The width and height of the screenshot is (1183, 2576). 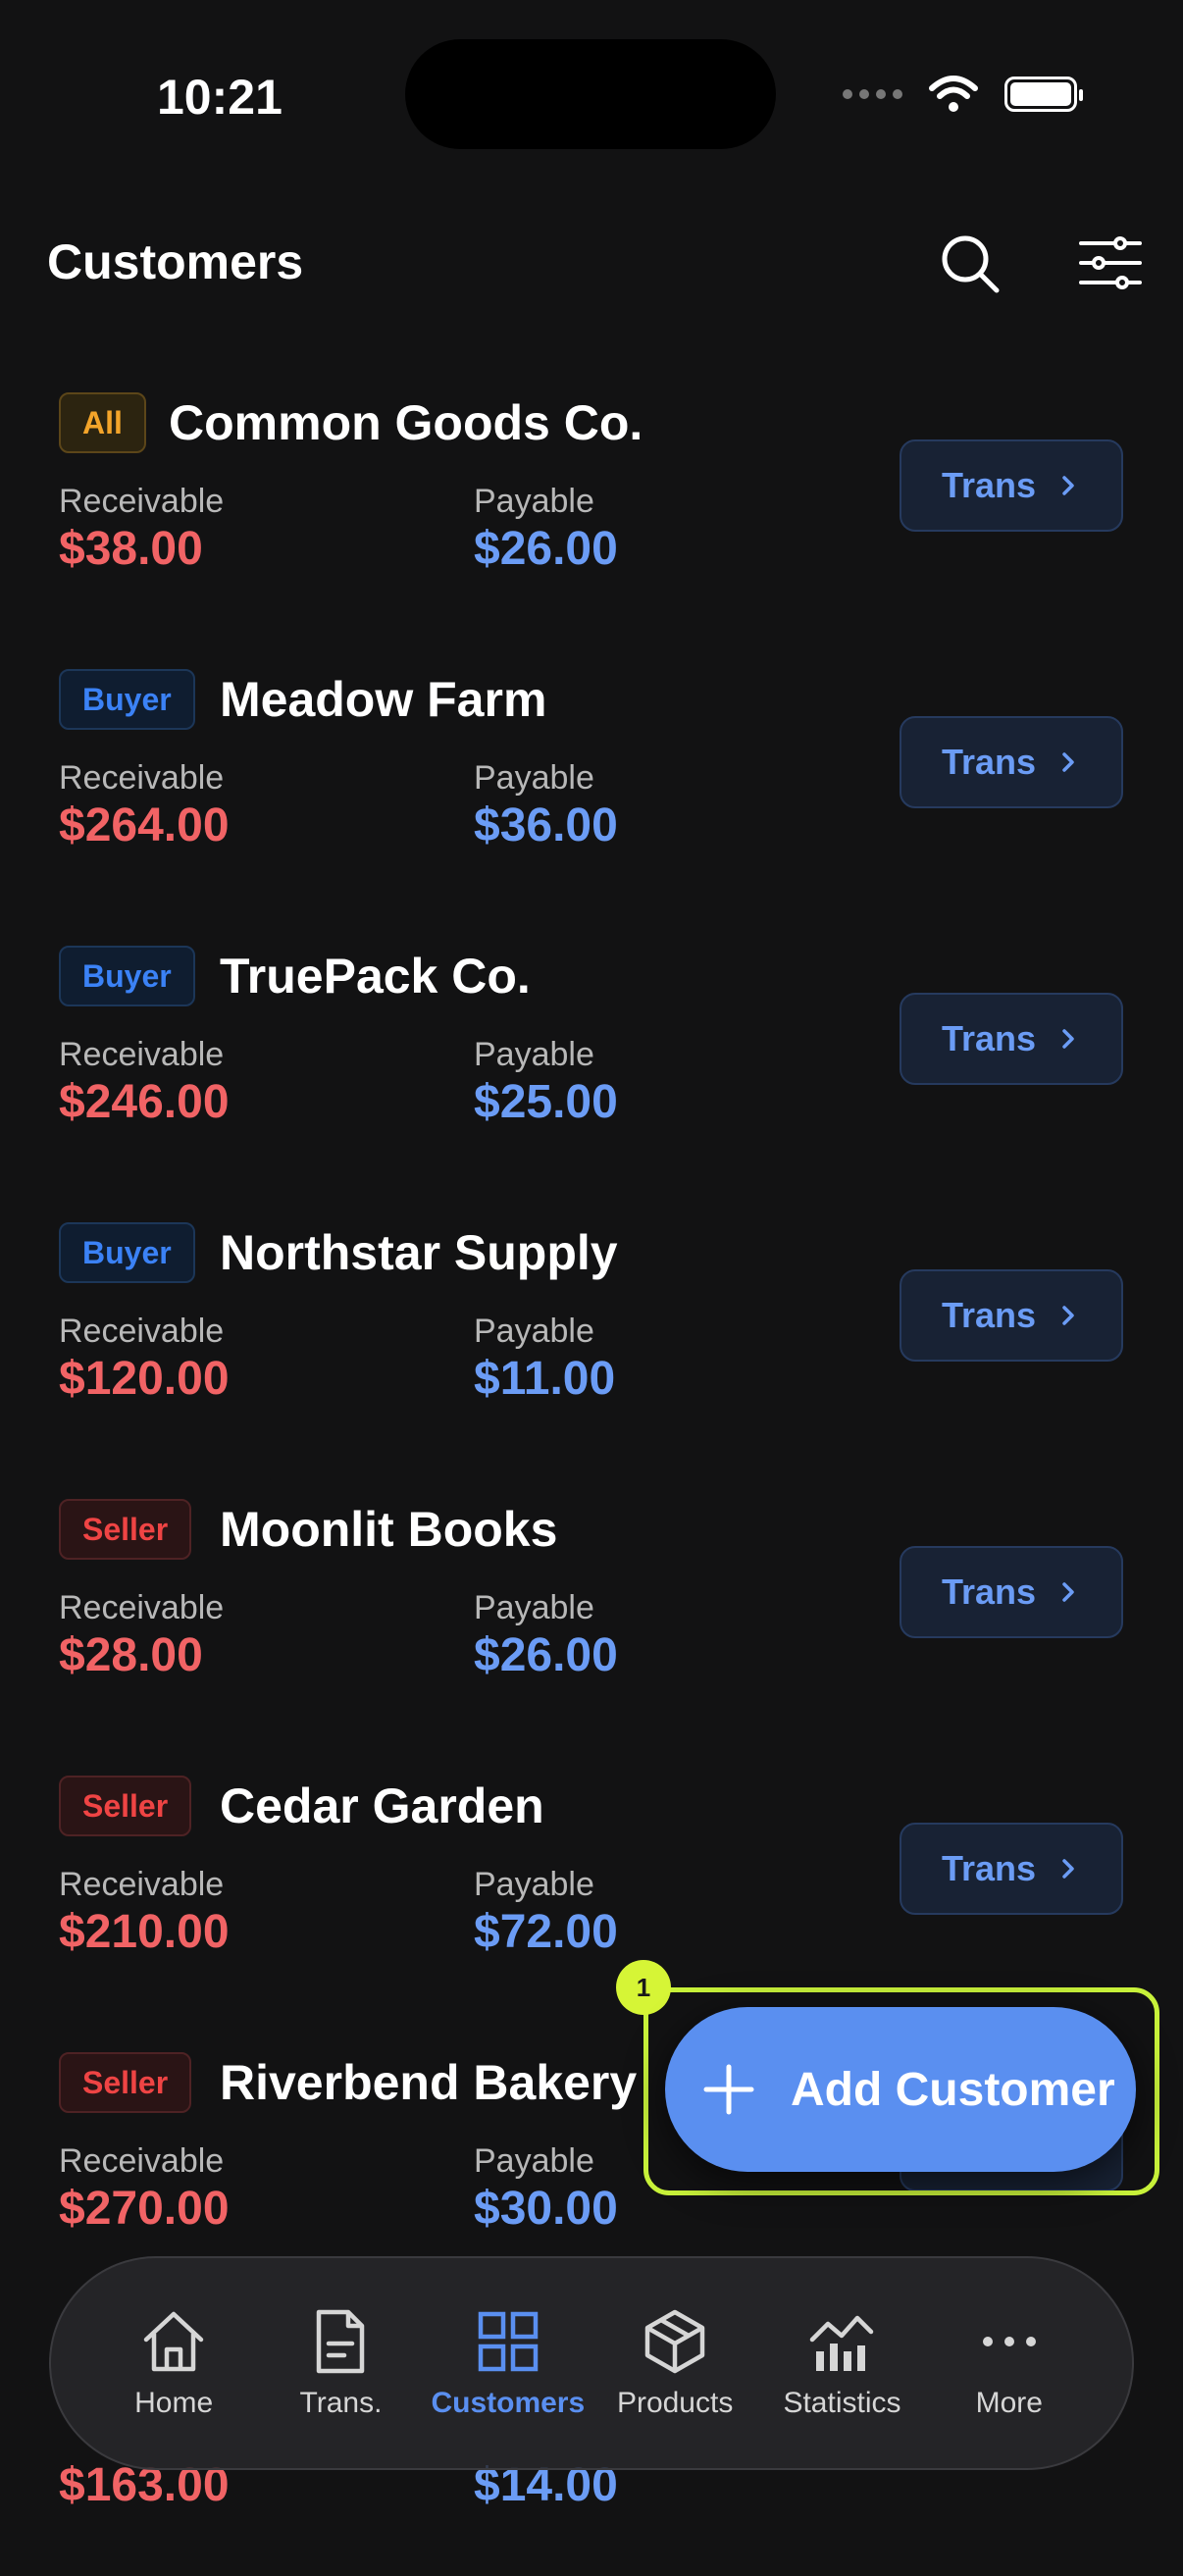 I want to click on add-customer-button: Add Customer, so click(x=901, y=2089).